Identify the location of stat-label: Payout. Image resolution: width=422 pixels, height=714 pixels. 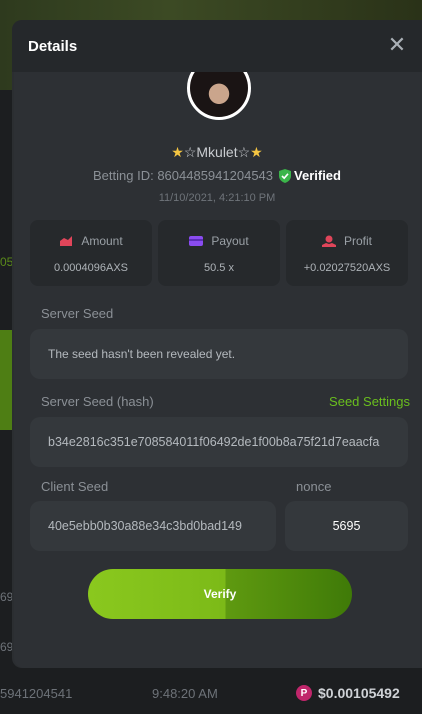
(230, 241).